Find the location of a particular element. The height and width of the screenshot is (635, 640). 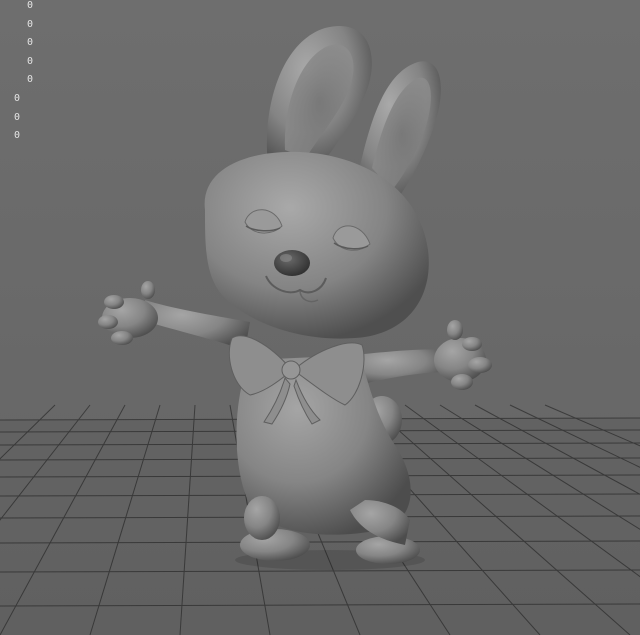

left-hand is located at coordinates (128, 313).